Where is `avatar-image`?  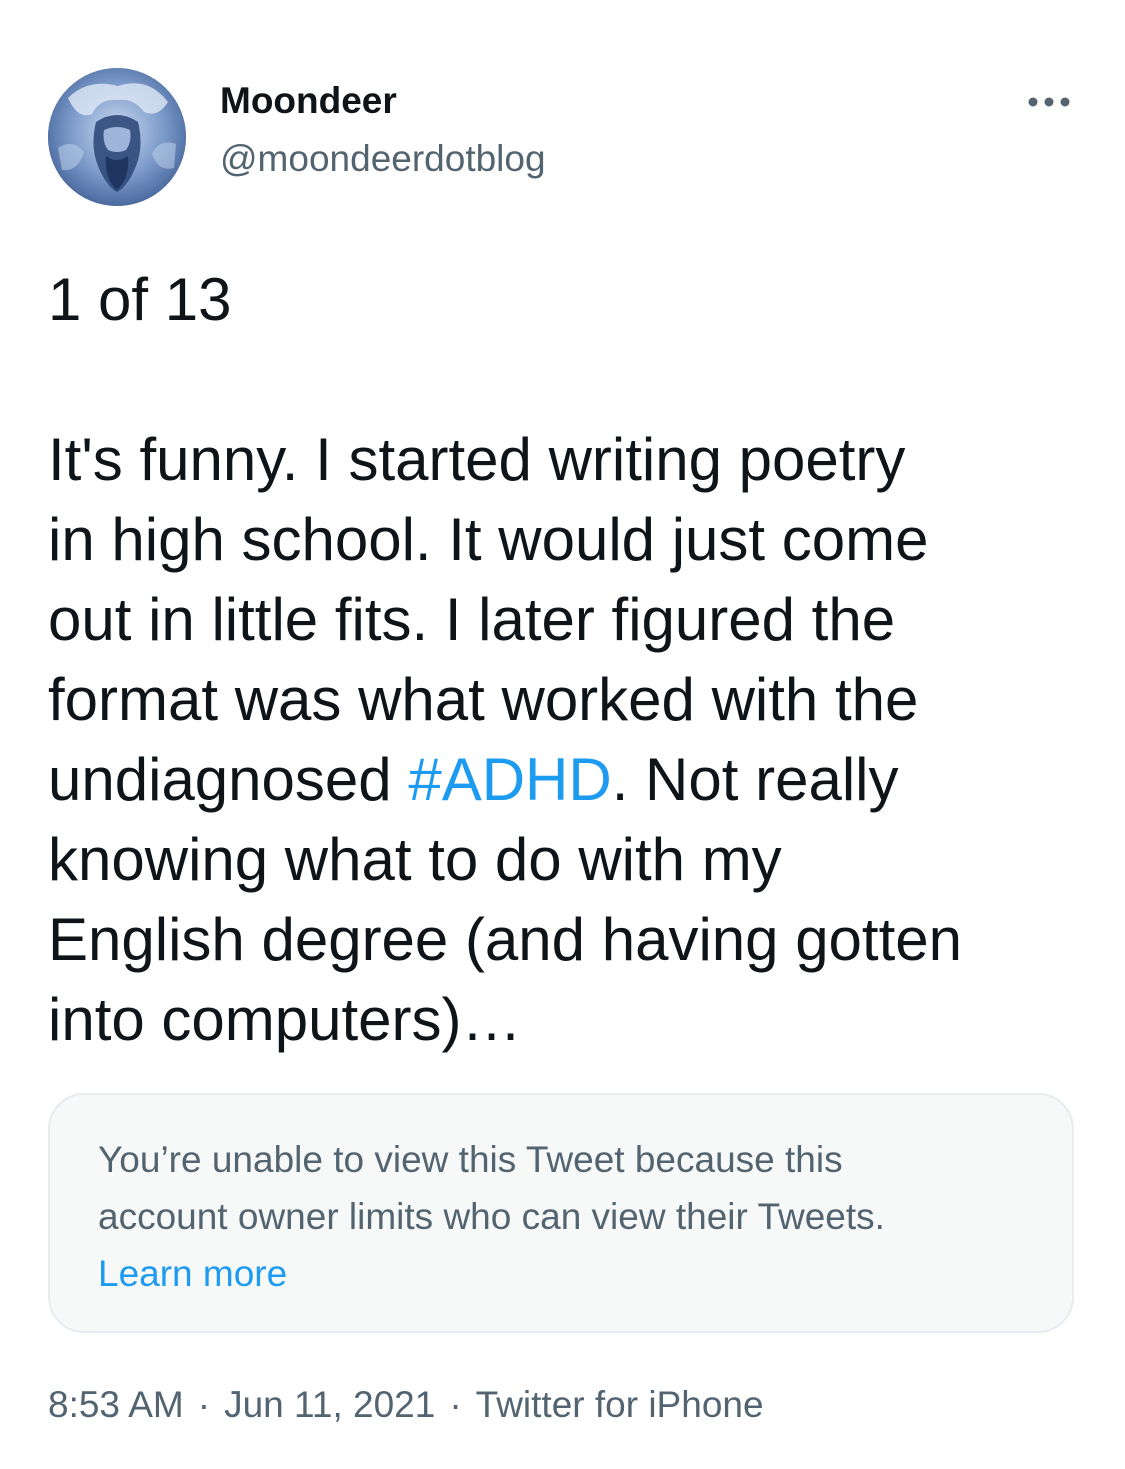
avatar-image is located at coordinates (117, 137).